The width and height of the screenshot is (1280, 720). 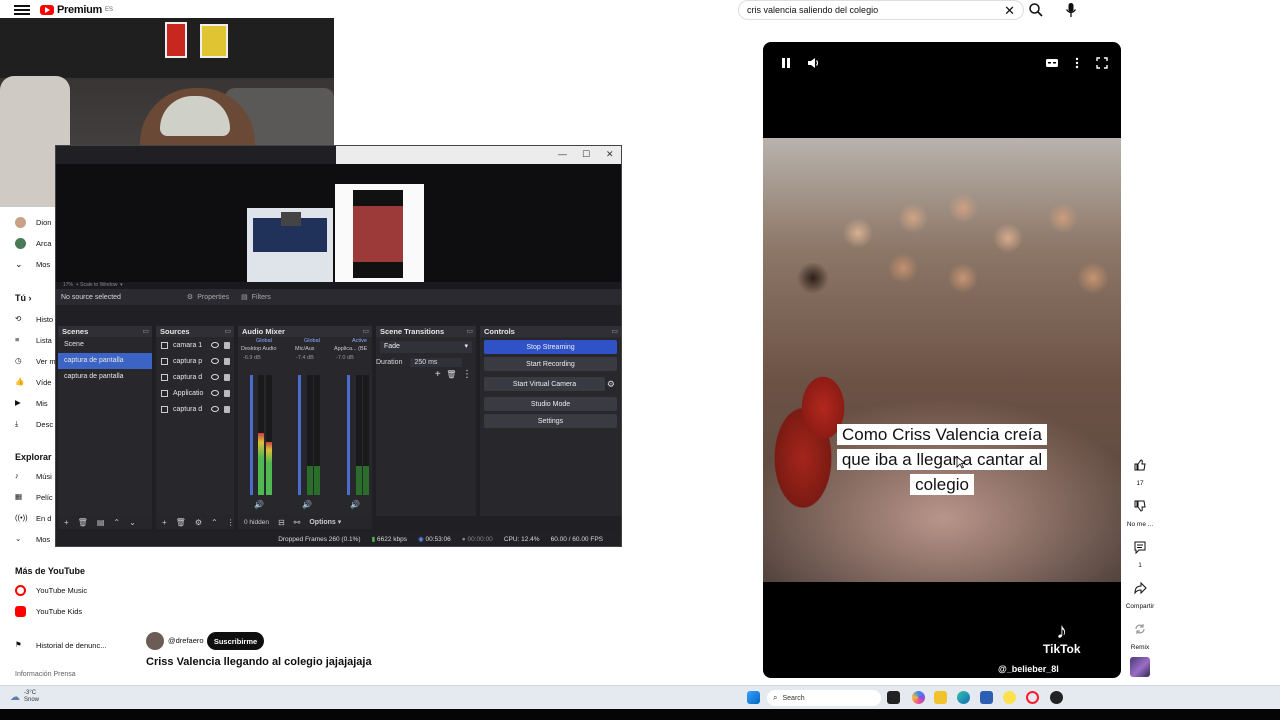 What do you see at coordinates (208, 297) in the screenshot?
I see `properties-button: ⚙ Properties` at bounding box center [208, 297].